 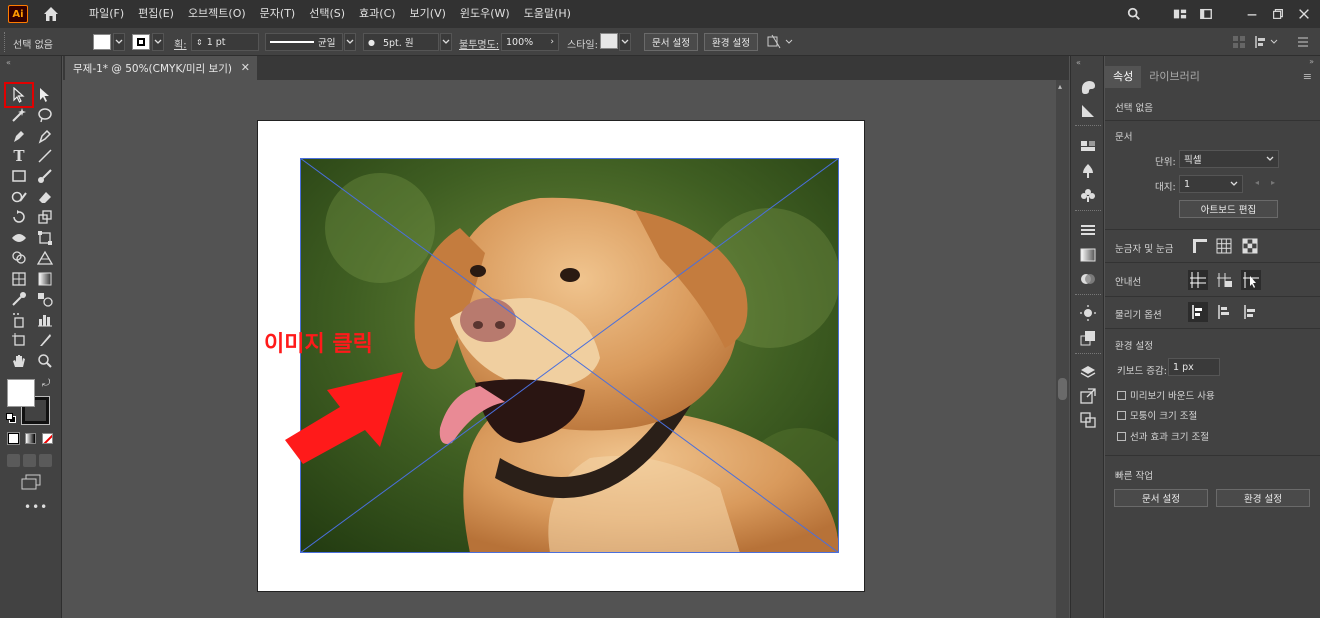 What do you see at coordinates (1257, 182) in the screenshot?
I see `prev-artboard-icon: ◂` at bounding box center [1257, 182].